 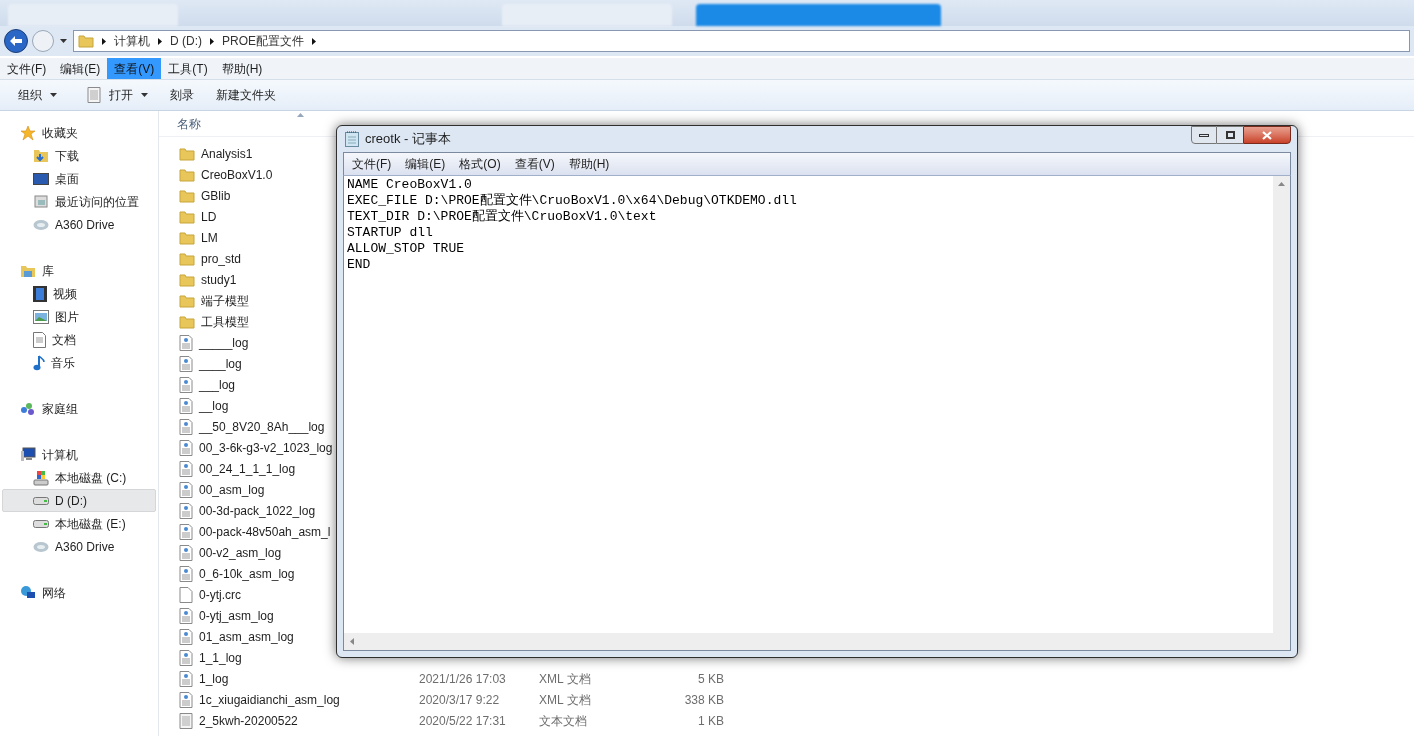 What do you see at coordinates (263, 41) in the screenshot?
I see `breadcrumb-item: PROE配置文件` at bounding box center [263, 41].